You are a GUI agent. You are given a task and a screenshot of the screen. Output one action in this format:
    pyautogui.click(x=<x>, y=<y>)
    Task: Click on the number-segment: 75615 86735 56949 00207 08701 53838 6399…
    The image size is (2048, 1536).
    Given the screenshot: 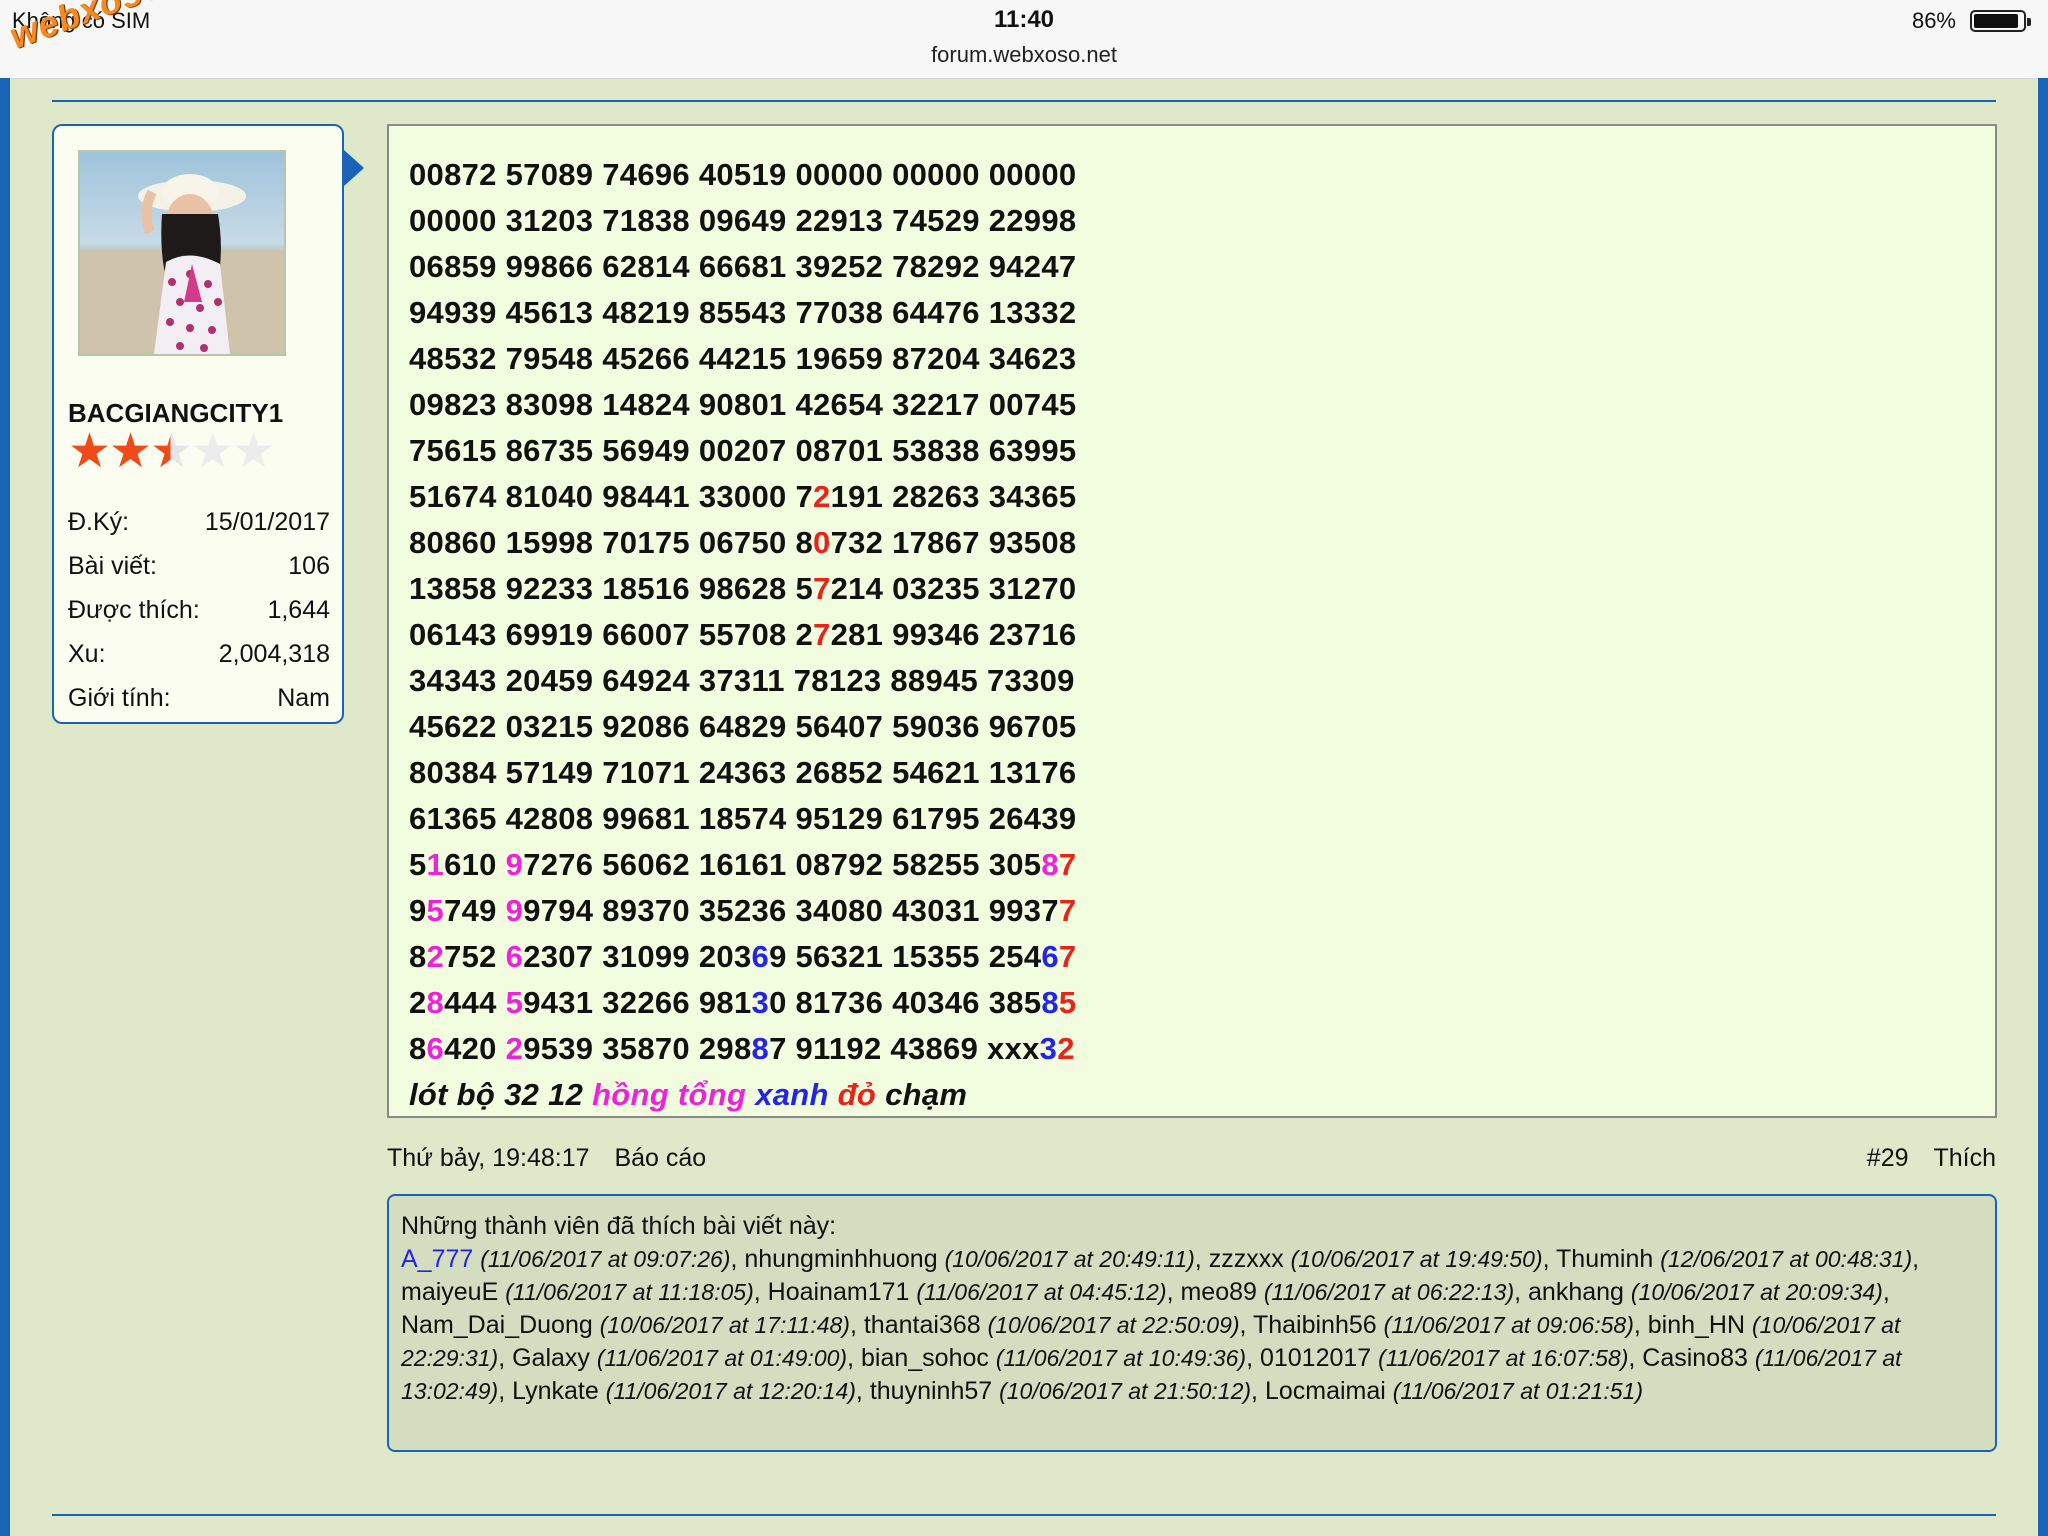 What is the action you would take?
    pyautogui.click(x=743, y=450)
    